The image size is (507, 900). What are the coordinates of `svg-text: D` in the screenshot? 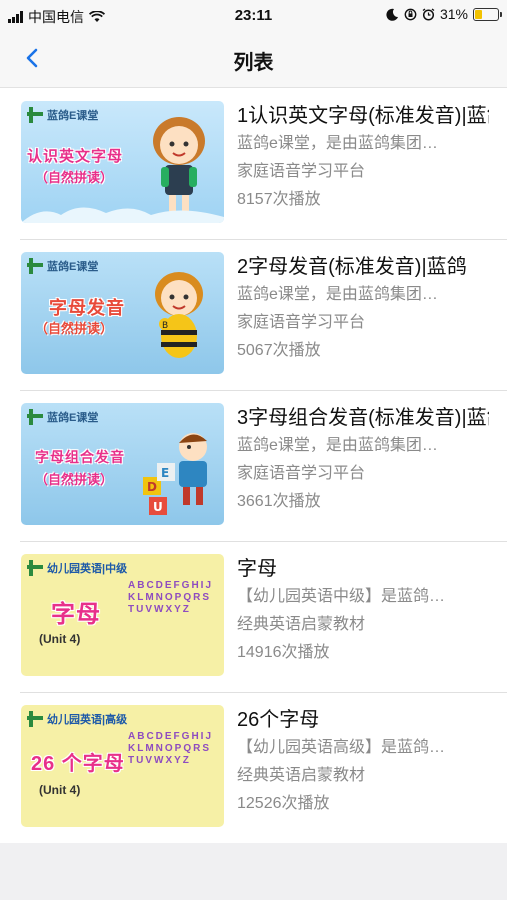 It's located at (152, 487).